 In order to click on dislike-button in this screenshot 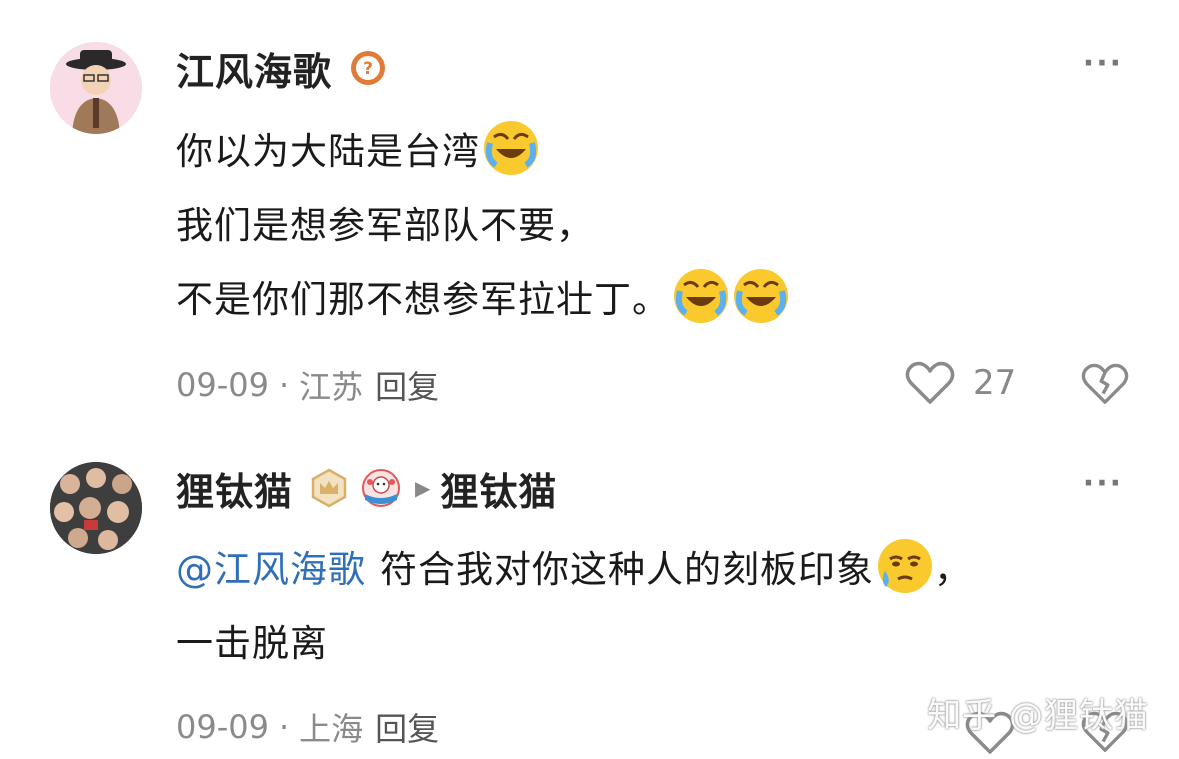, I will do `click(1105, 384)`.